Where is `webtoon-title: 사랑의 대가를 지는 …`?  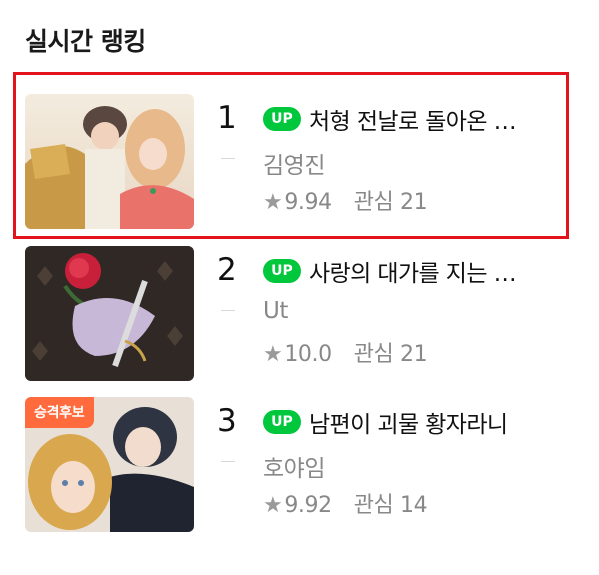 webtoon-title: 사랑의 대가를 지는 … is located at coordinates (437, 271).